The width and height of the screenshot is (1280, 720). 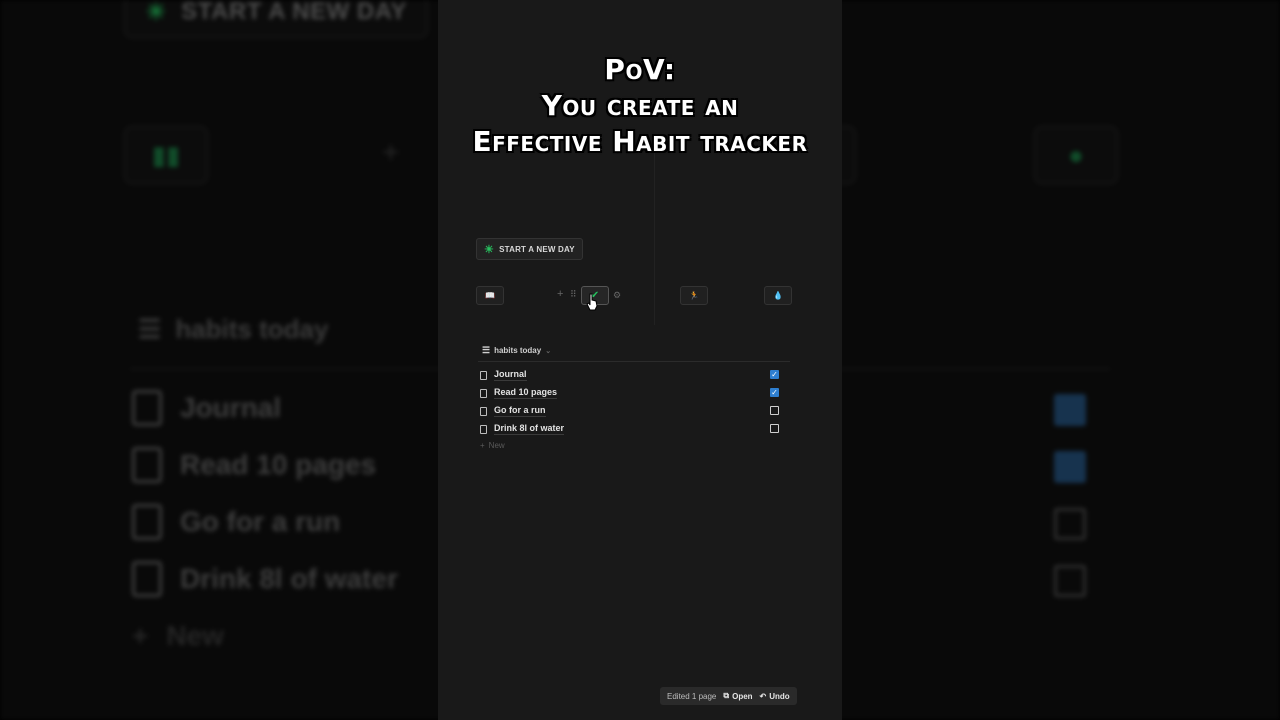 What do you see at coordinates (156, 13) in the screenshot?
I see `bg-sun-icon: ☀` at bounding box center [156, 13].